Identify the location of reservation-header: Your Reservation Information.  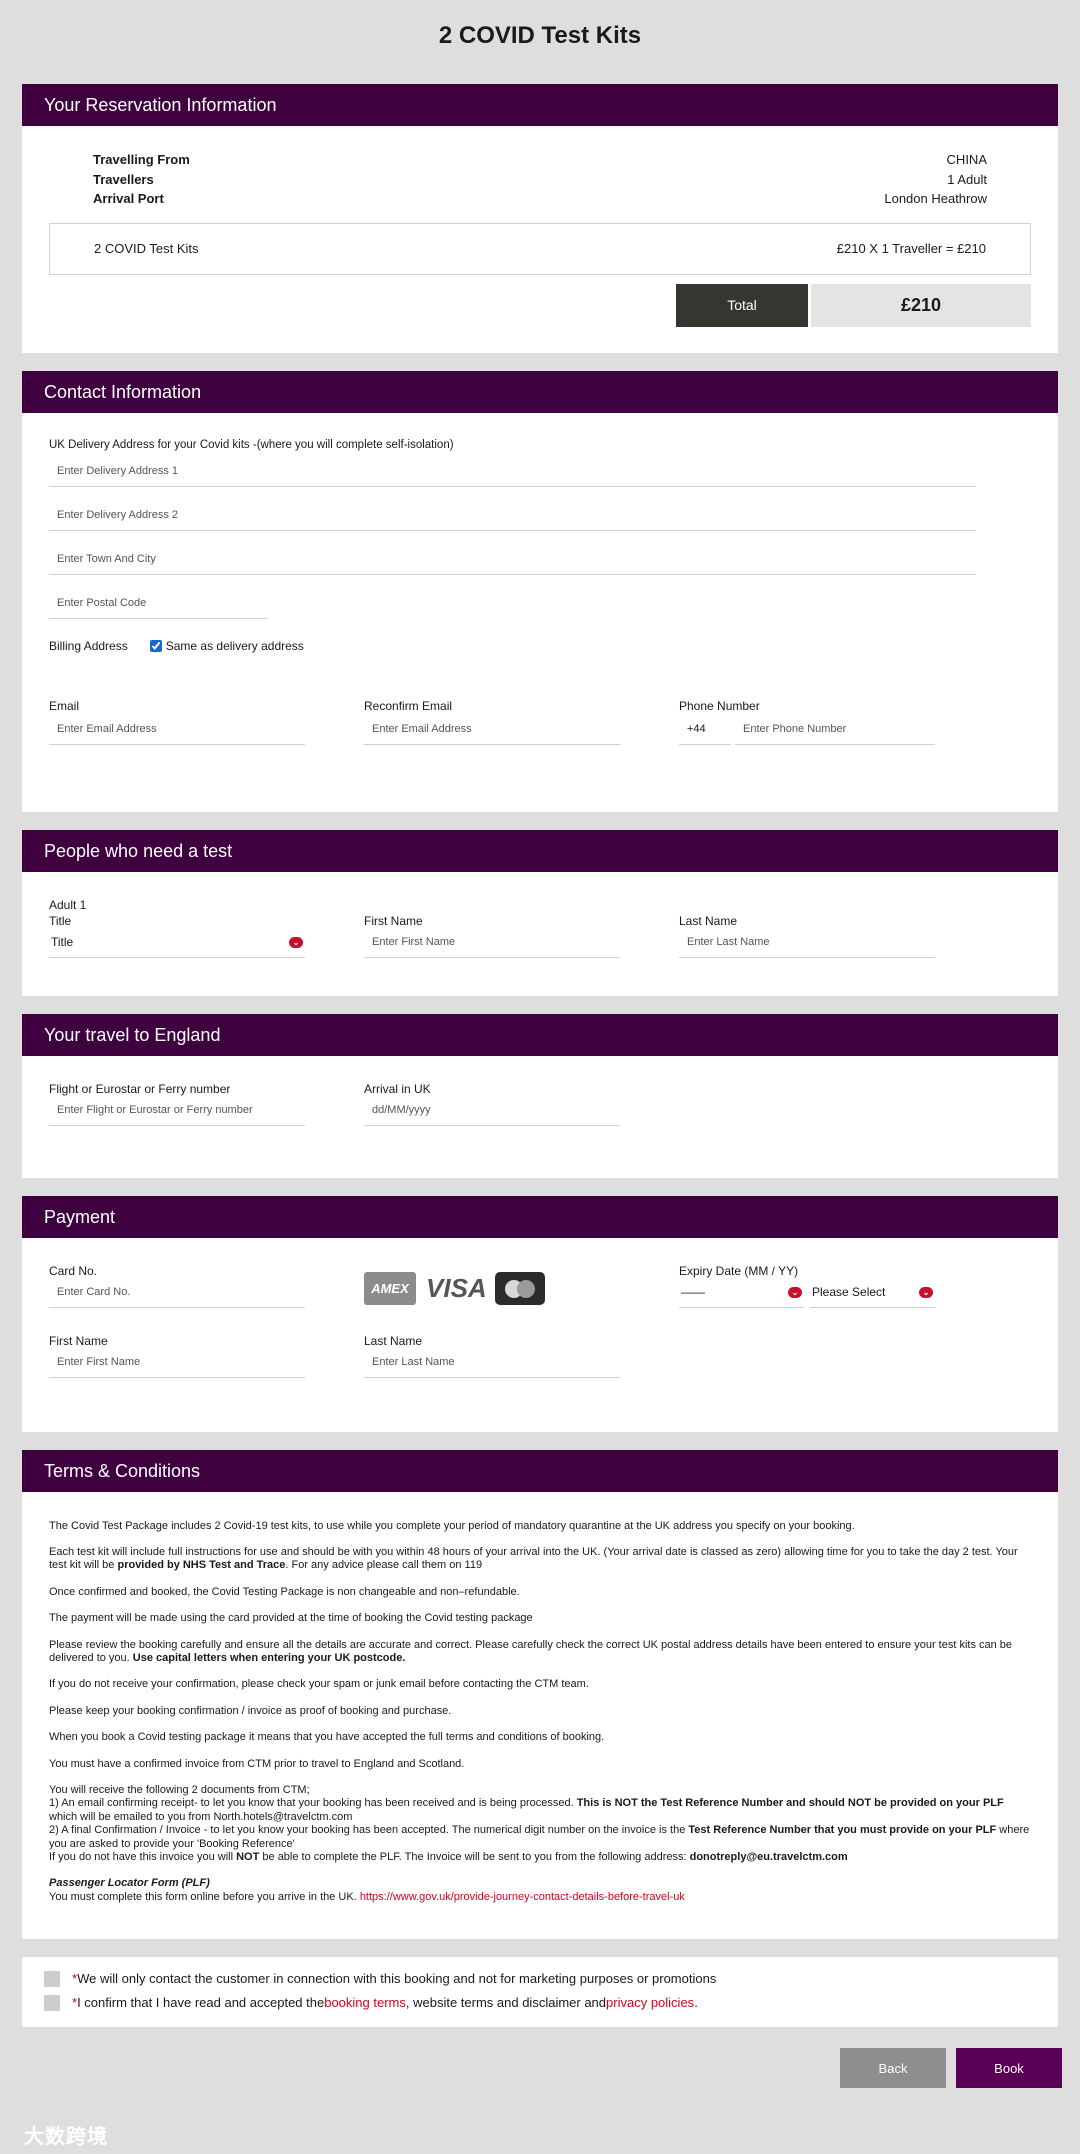
(540, 105).